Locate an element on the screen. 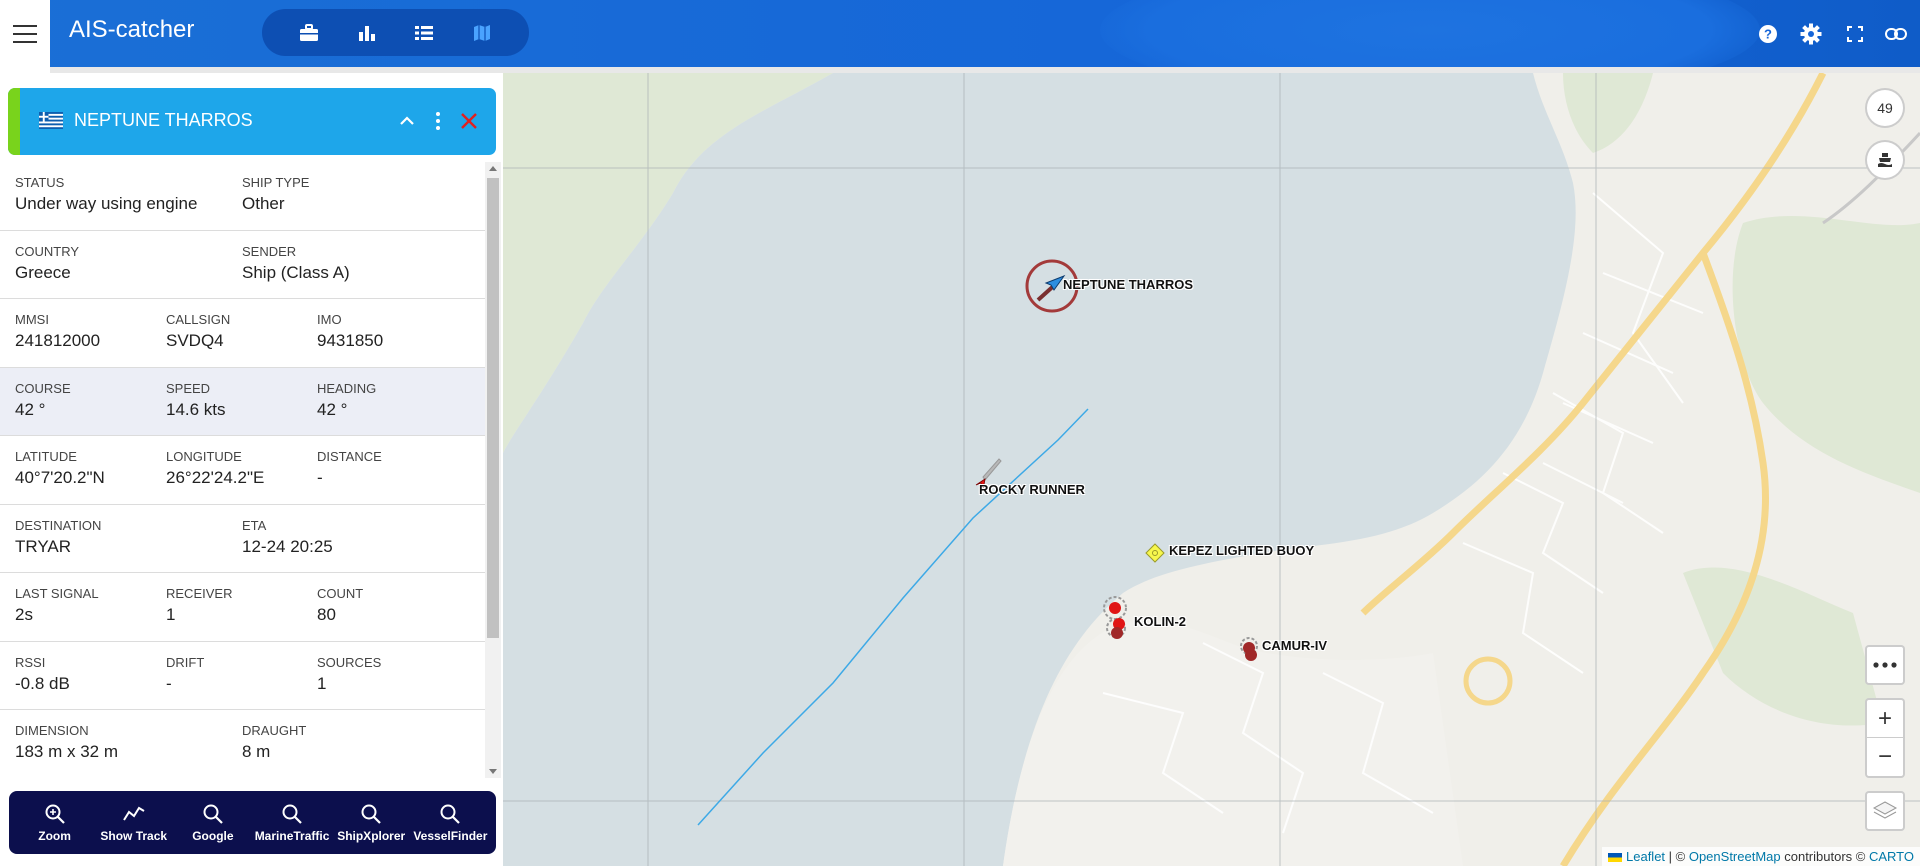 The height and width of the screenshot is (866, 1920). menu-button is located at coordinates (25, 33).